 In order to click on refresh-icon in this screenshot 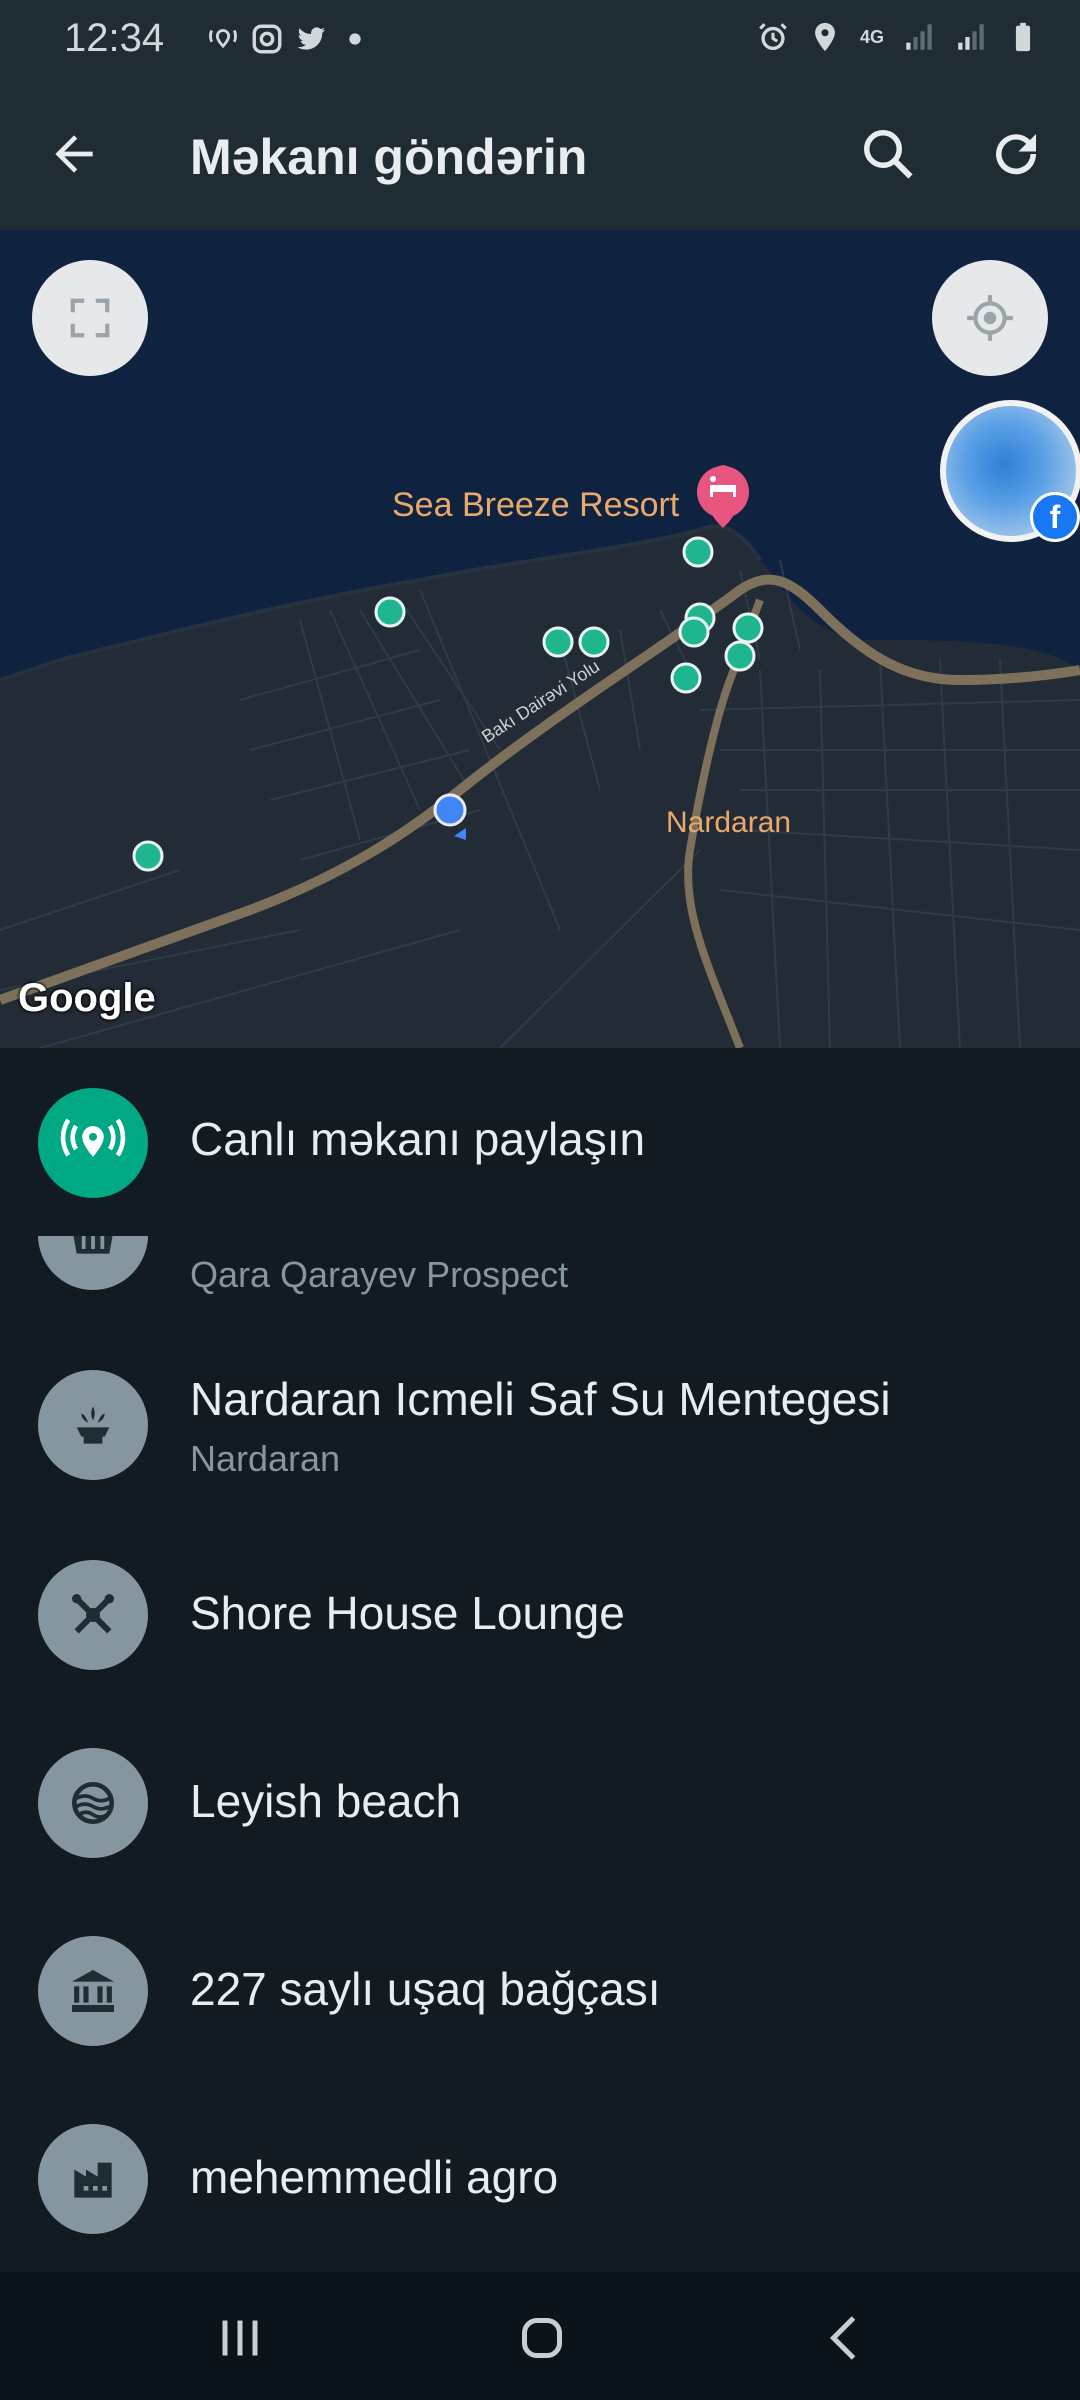, I will do `click(1016, 154)`.